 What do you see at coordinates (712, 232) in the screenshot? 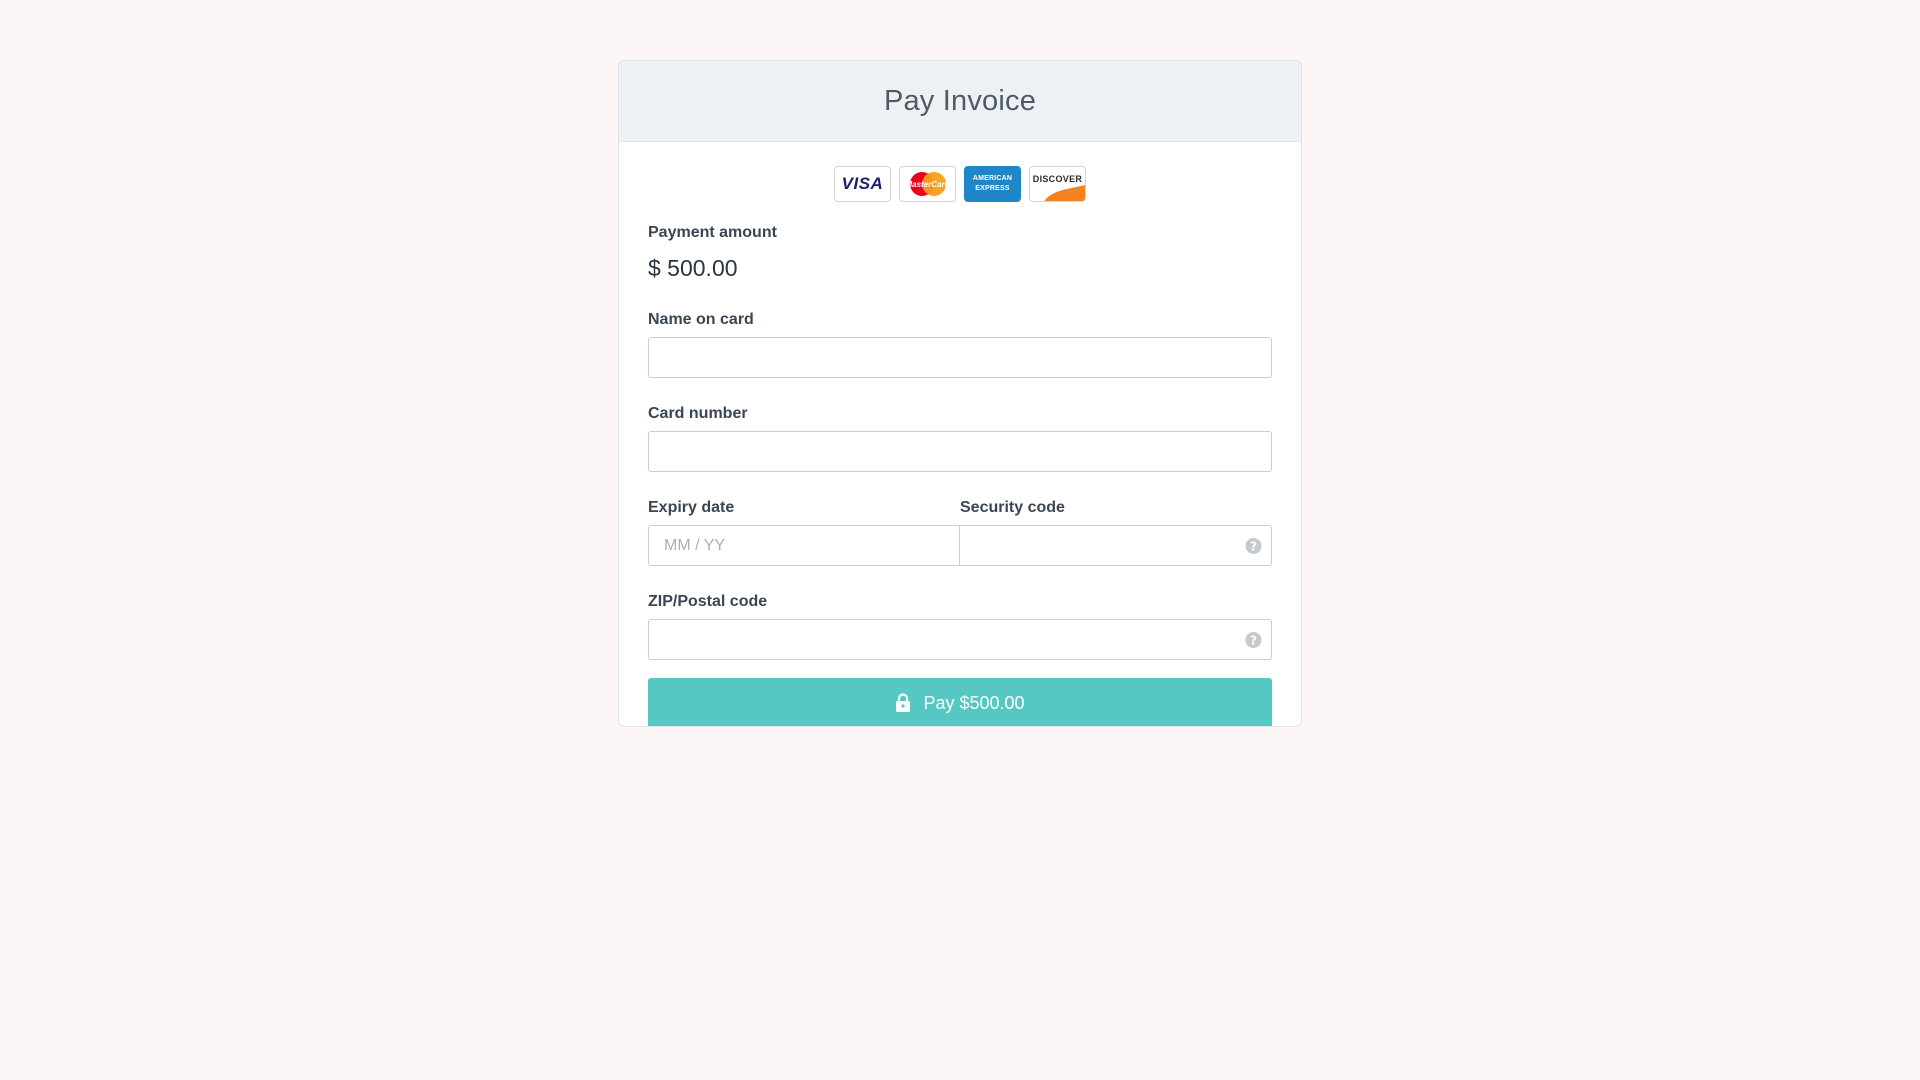
I see `payment-amount-label: Payment amount` at bounding box center [712, 232].